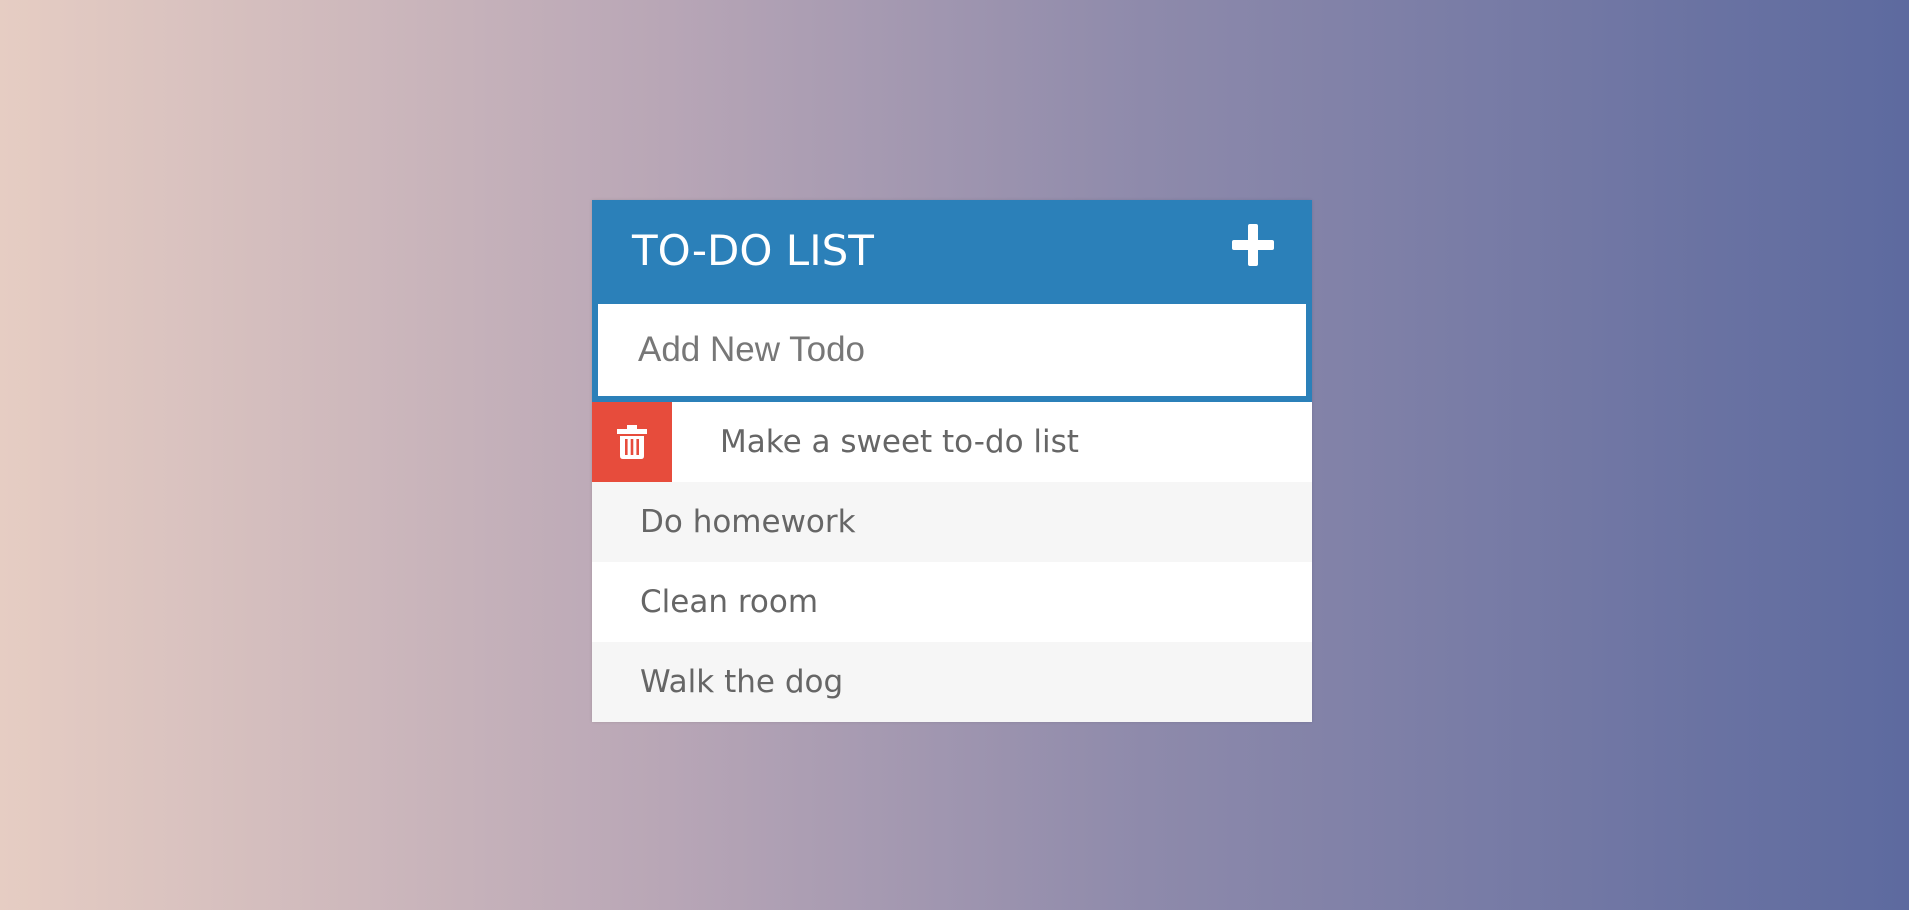  What do you see at coordinates (899, 442) in the screenshot?
I see `todo-text: Make a sweet to-do list` at bounding box center [899, 442].